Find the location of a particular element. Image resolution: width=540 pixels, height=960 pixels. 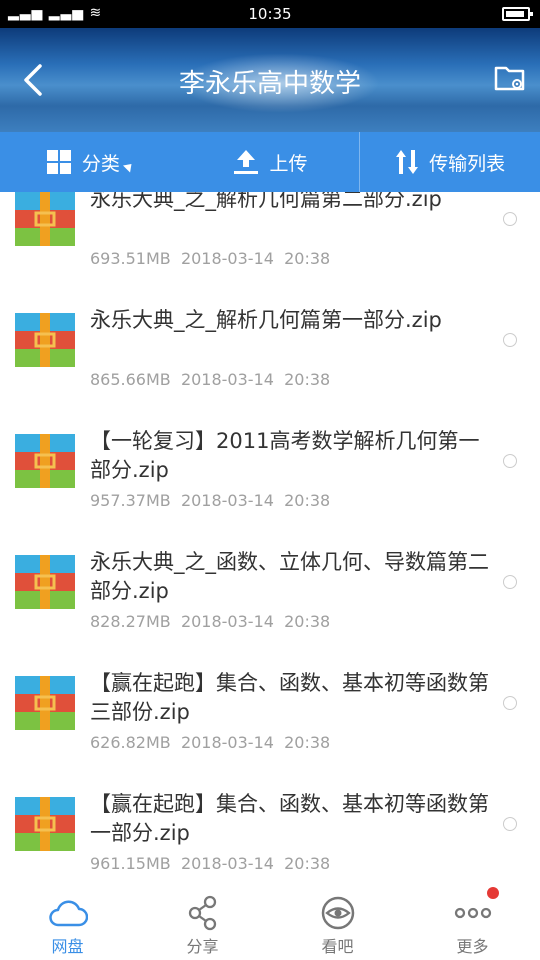

file-meta: 693.51MB 2018-03-14 20:38 is located at coordinates (210, 258).